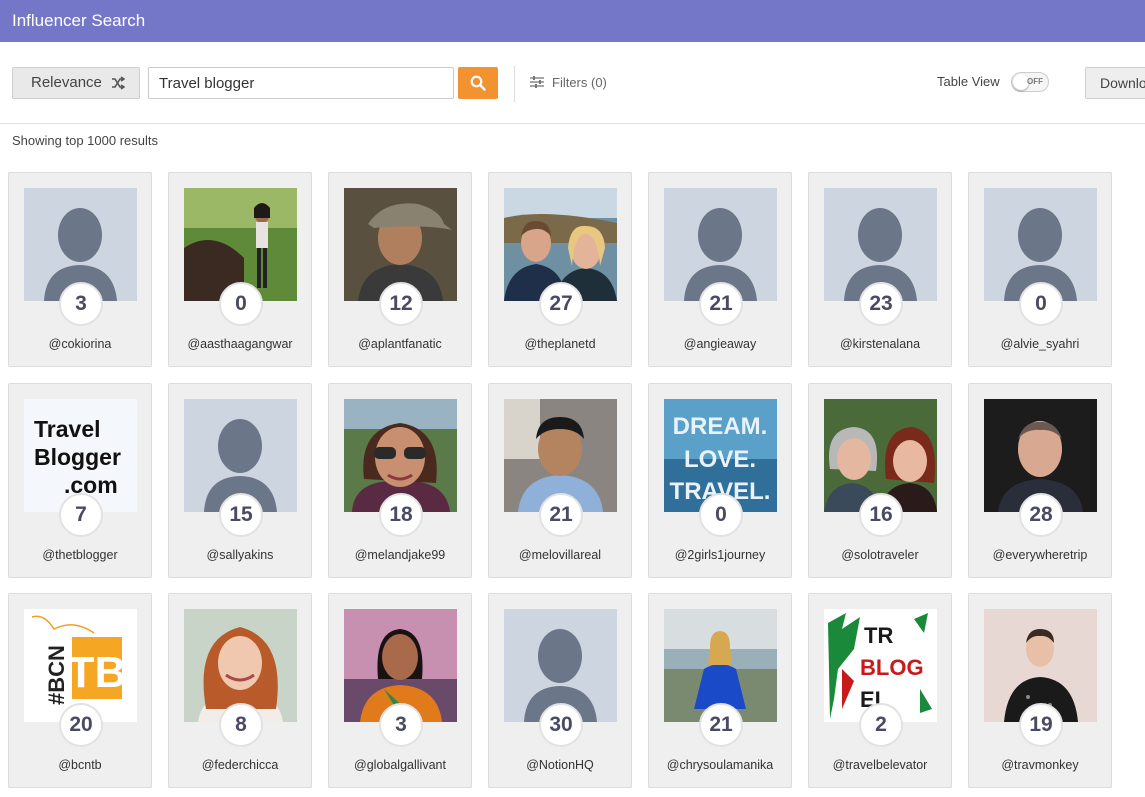 The image size is (1145, 797). What do you see at coordinates (401, 304) in the screenshot?
I see `score-badge: 12` at bounding box center [401, 304].